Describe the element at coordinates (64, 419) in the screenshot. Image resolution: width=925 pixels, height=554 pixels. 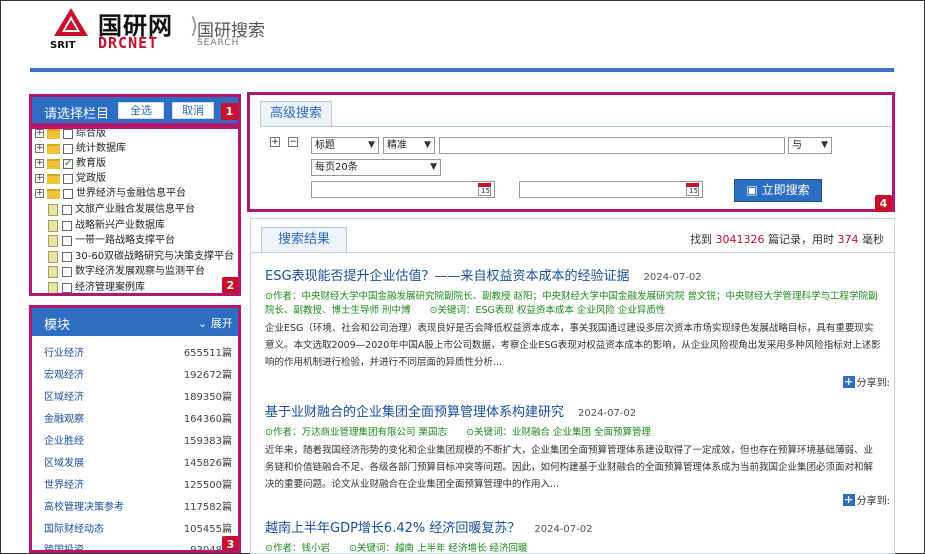
I see `module-name: 金融观察` at that location.